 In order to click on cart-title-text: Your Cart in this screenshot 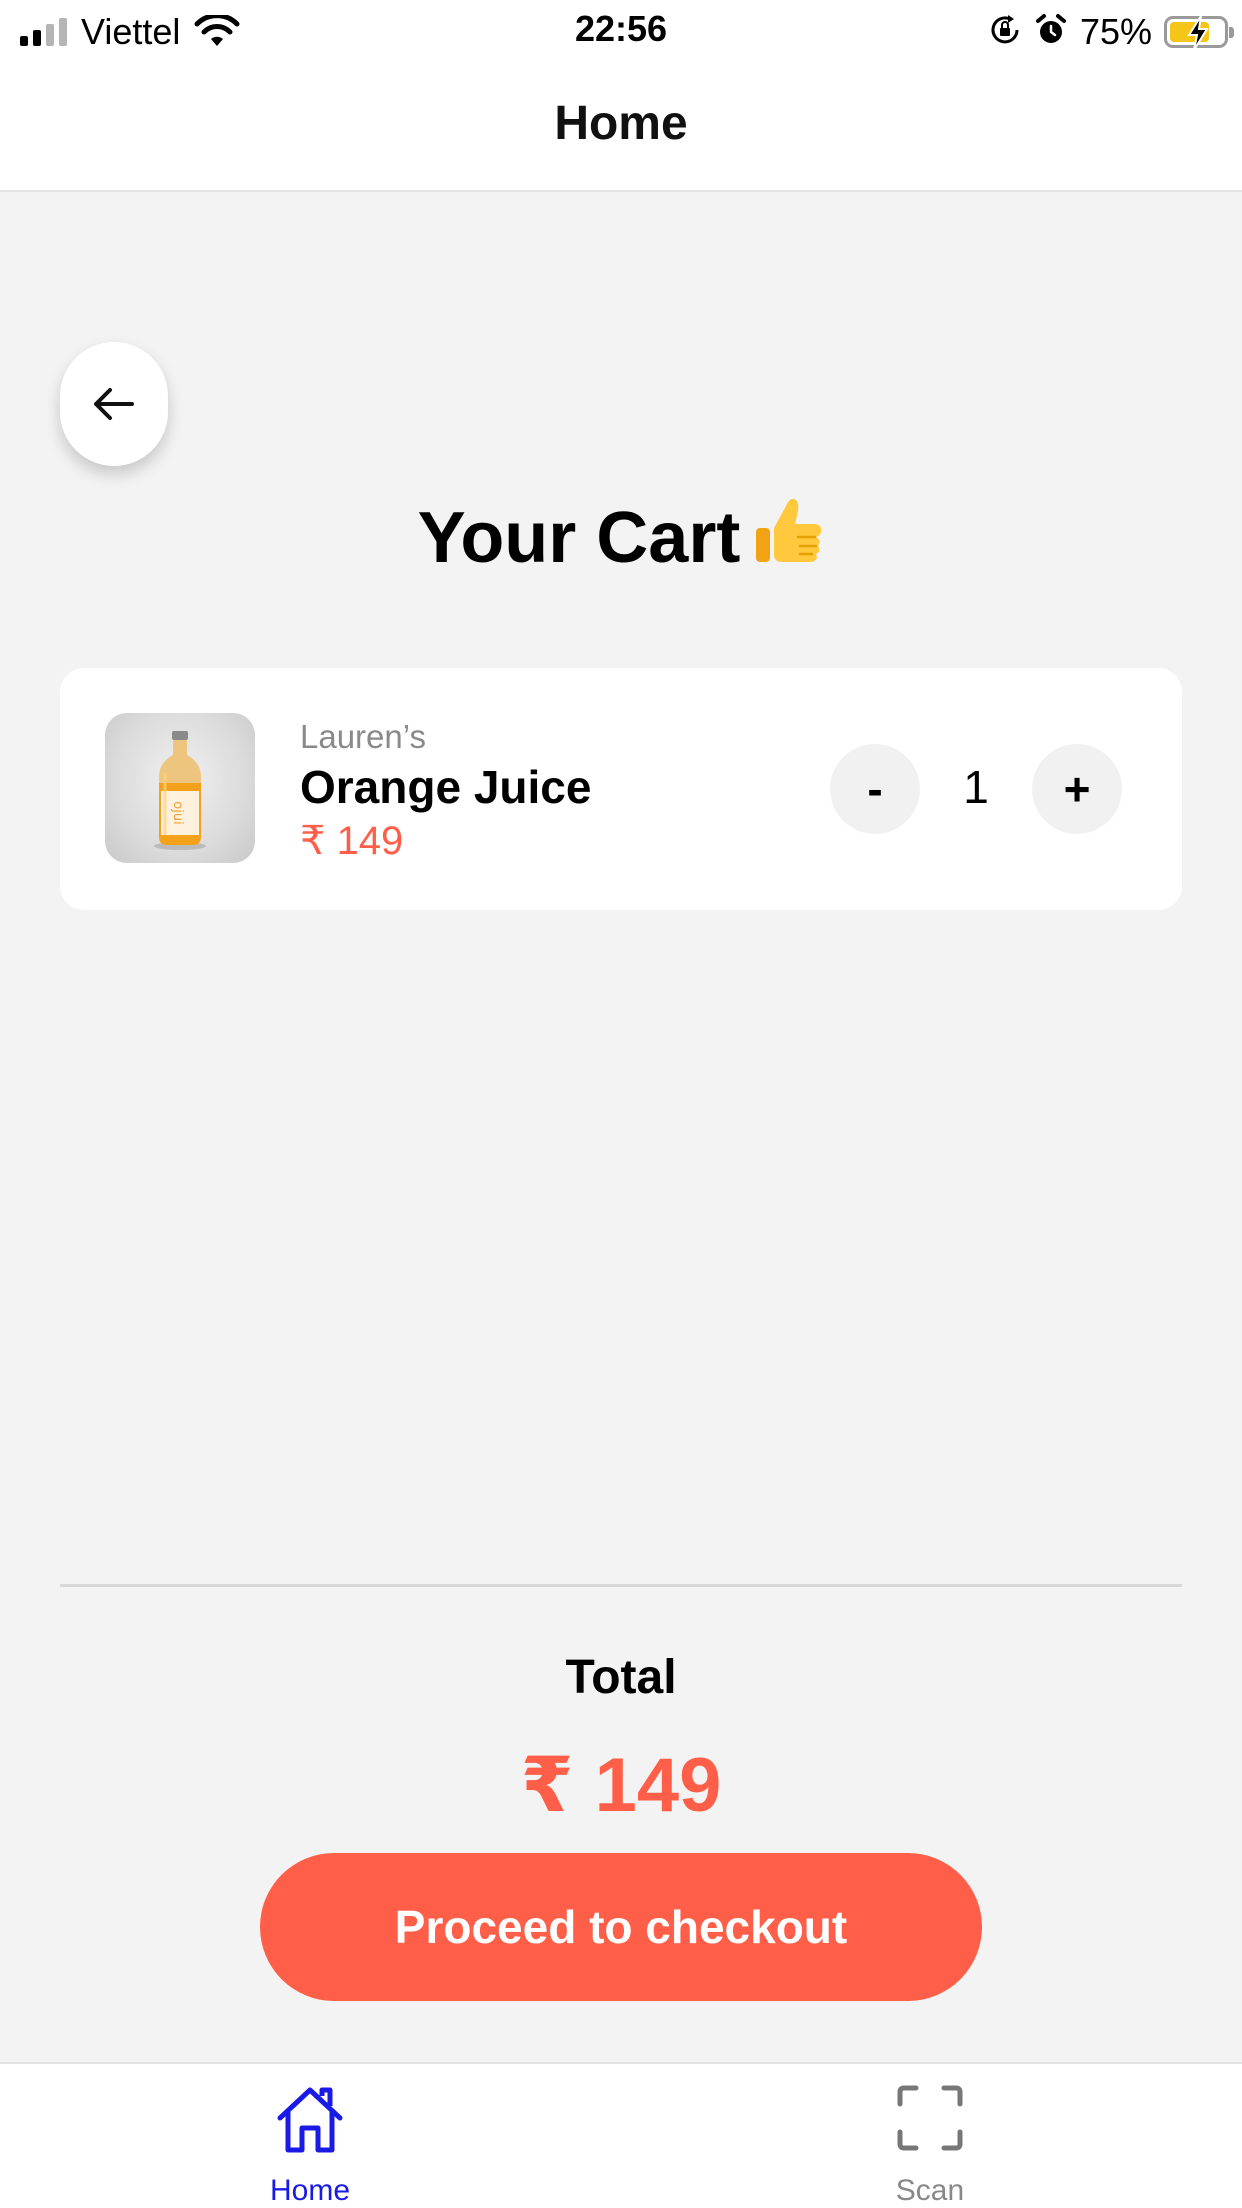, I will do `click(579, 538)`.